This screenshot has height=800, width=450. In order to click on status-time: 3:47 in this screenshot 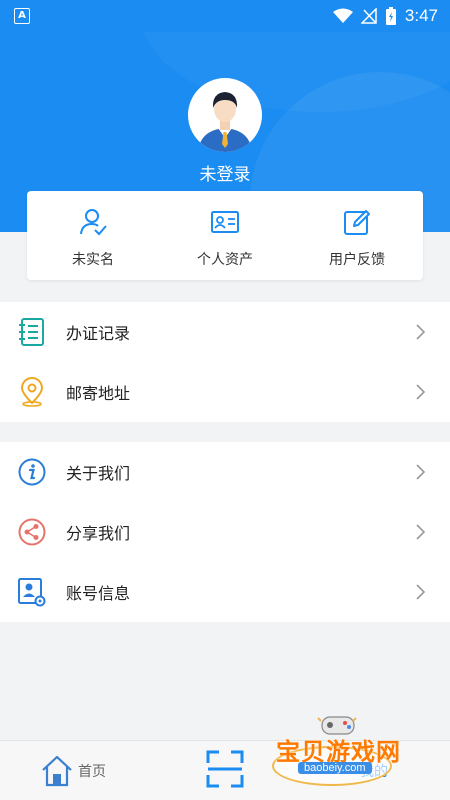, I will do `click(421, 15)`.